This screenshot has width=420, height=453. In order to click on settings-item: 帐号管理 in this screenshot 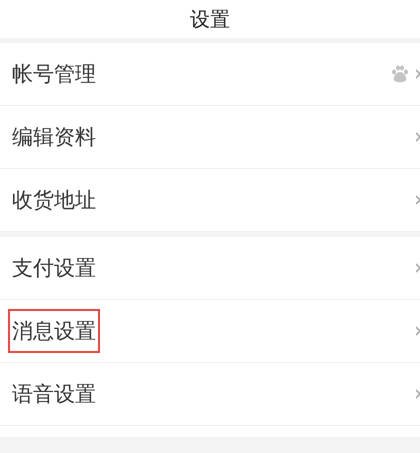, I will do `click(210, 74)`.